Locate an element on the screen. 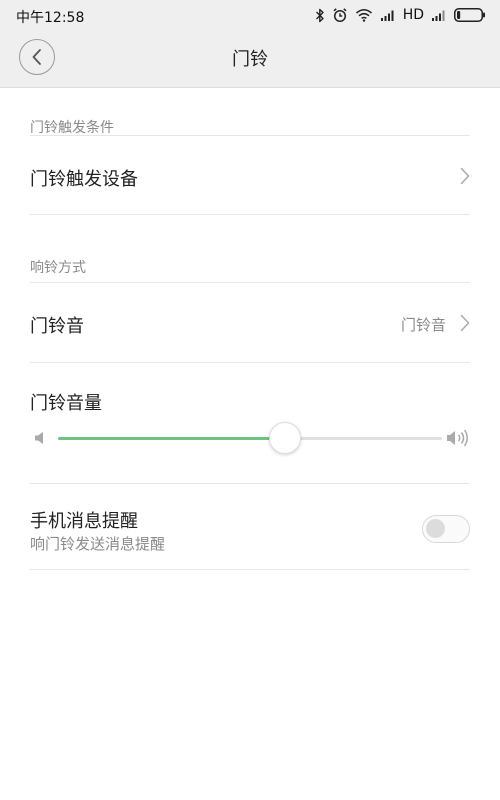 This screenshot has height=800, width=500. section-label-trigger: 门铃触发条件 is located at coordinates (72, 128).